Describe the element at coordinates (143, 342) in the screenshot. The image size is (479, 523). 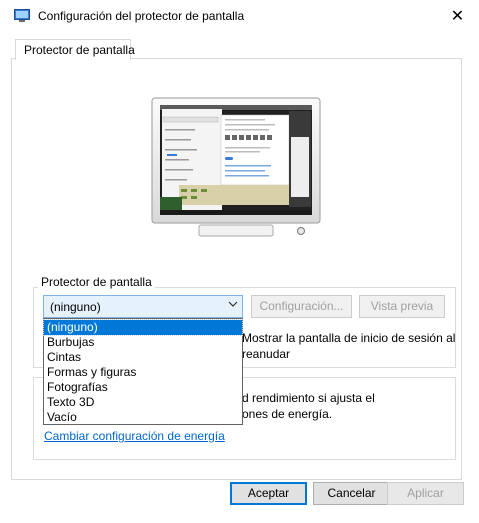
I see `dropdown-option: Burbujas` at that location.